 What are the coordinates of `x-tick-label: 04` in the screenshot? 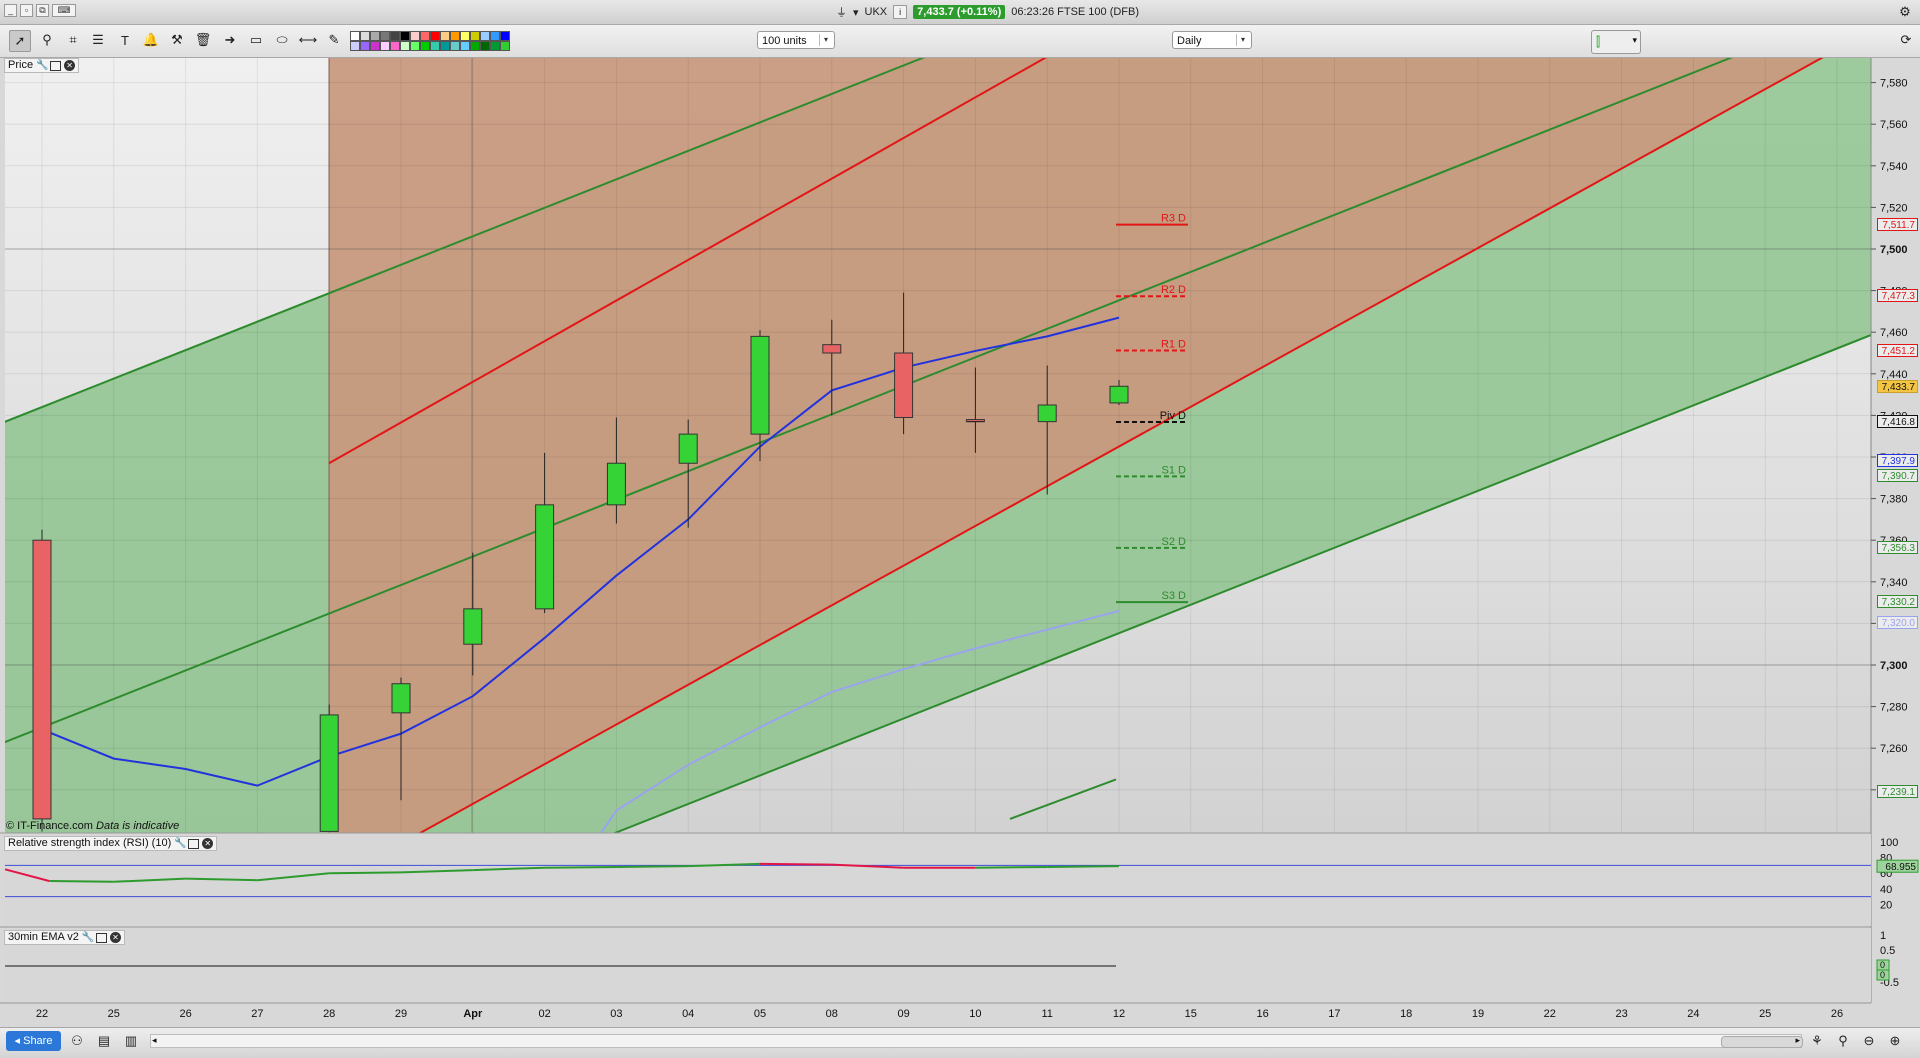 It's located at (688, 1014).